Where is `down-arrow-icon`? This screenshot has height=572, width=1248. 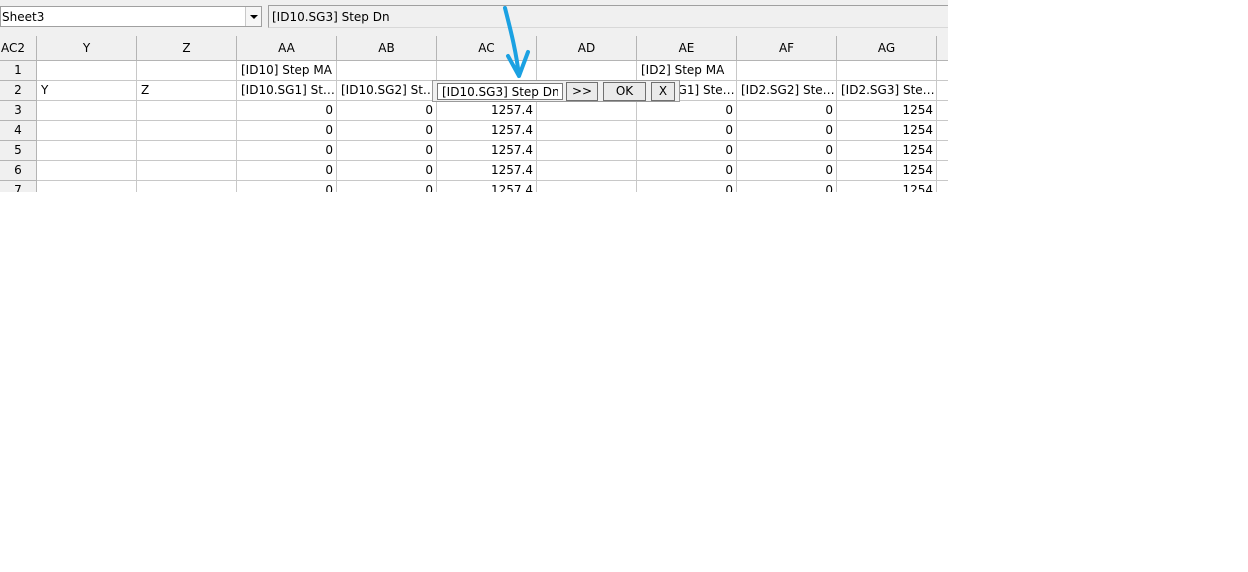
down-arrow-icon is located at coordinates (516, 42).